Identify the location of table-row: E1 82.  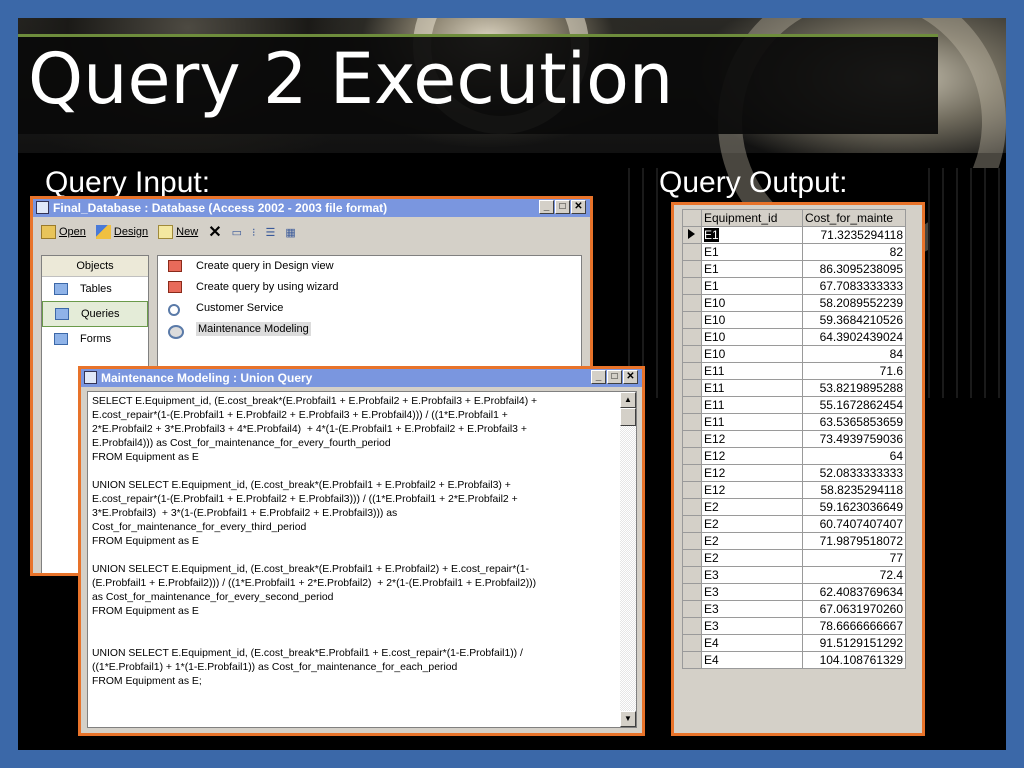
(794, 252).